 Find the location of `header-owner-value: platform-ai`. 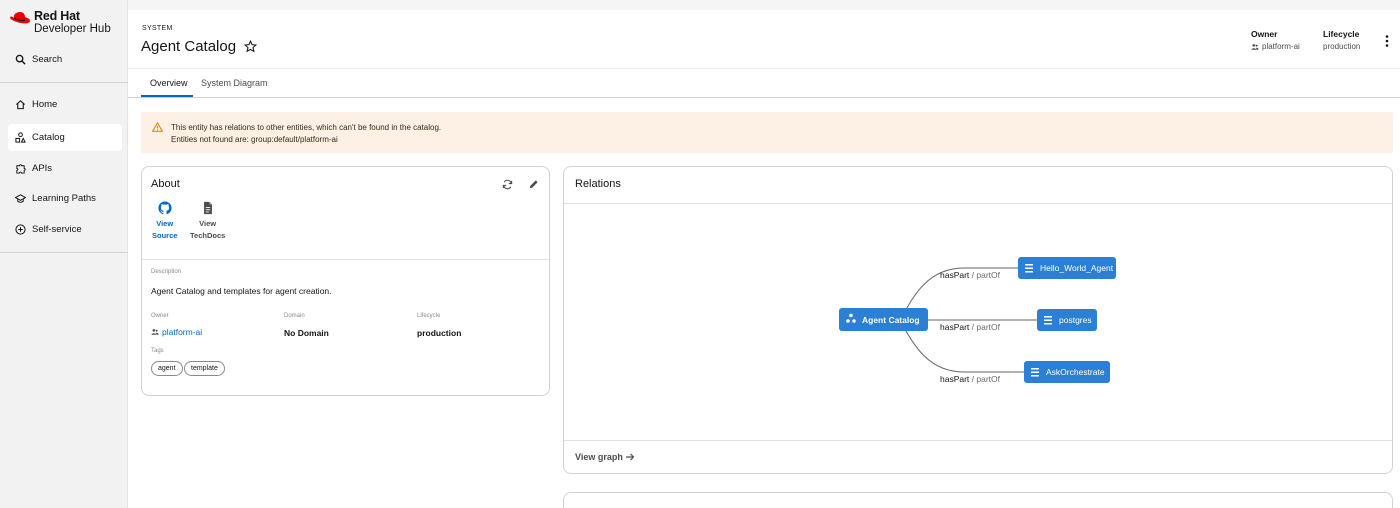

header-owner-value: platform-ai is located at coordinates (1281, 46).